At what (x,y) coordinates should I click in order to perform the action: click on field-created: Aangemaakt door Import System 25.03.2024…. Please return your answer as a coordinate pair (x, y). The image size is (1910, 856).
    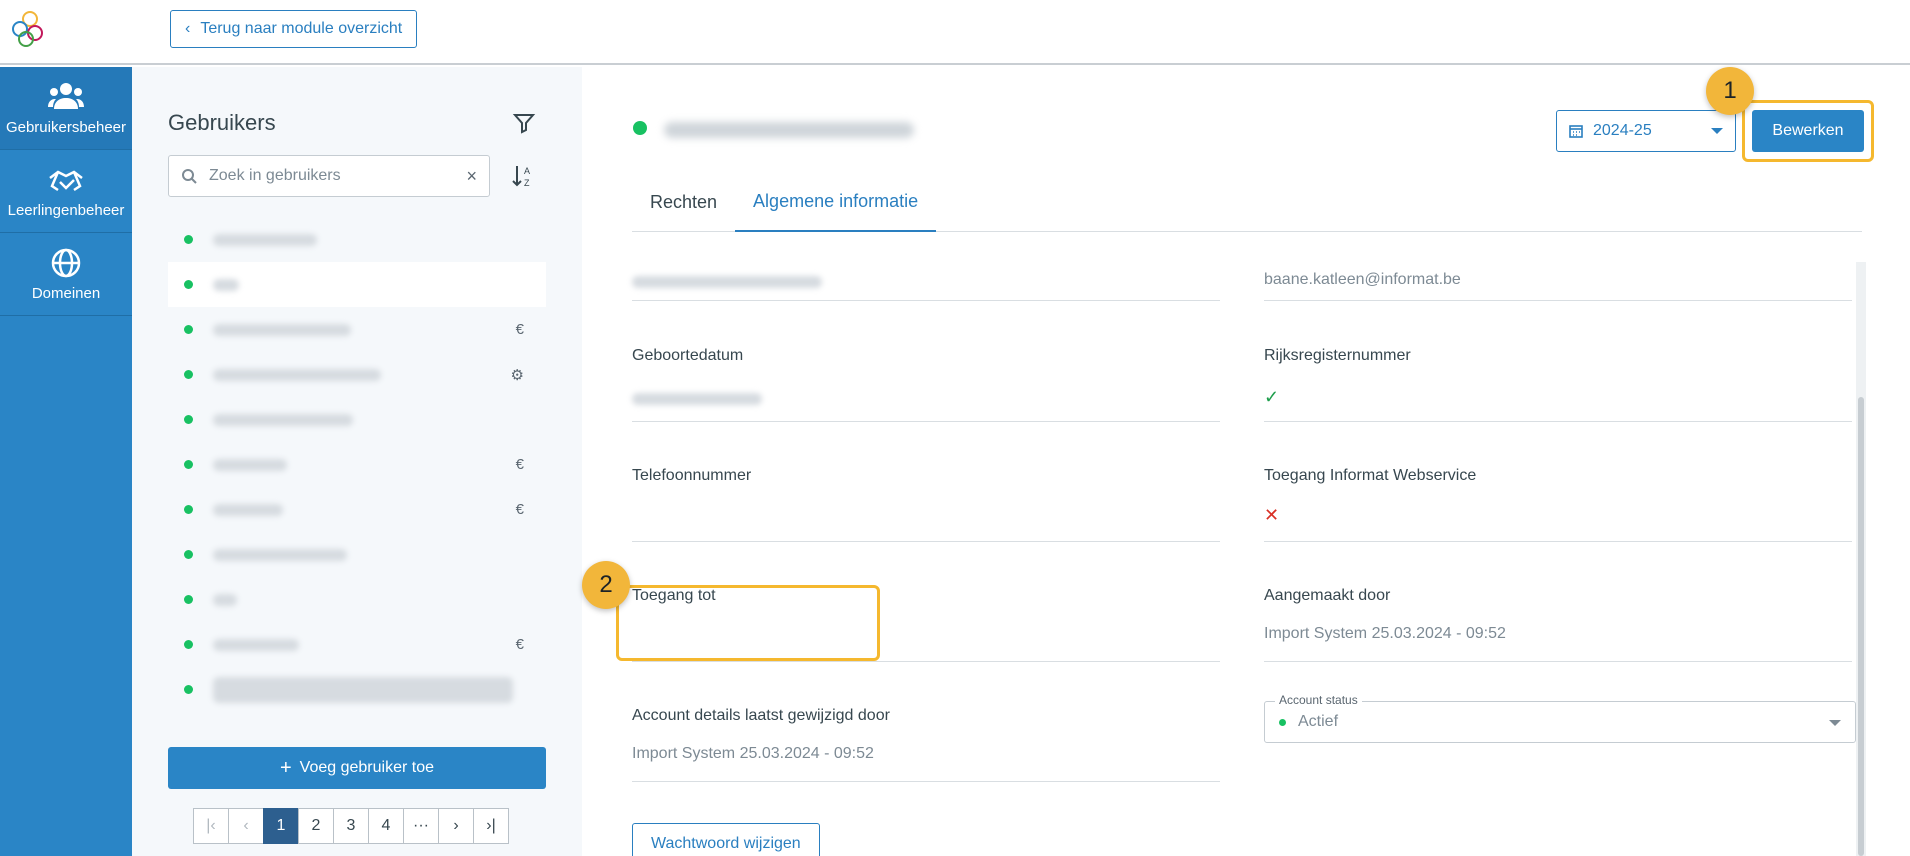
    Looking at the image, I should click on (1558, 624).